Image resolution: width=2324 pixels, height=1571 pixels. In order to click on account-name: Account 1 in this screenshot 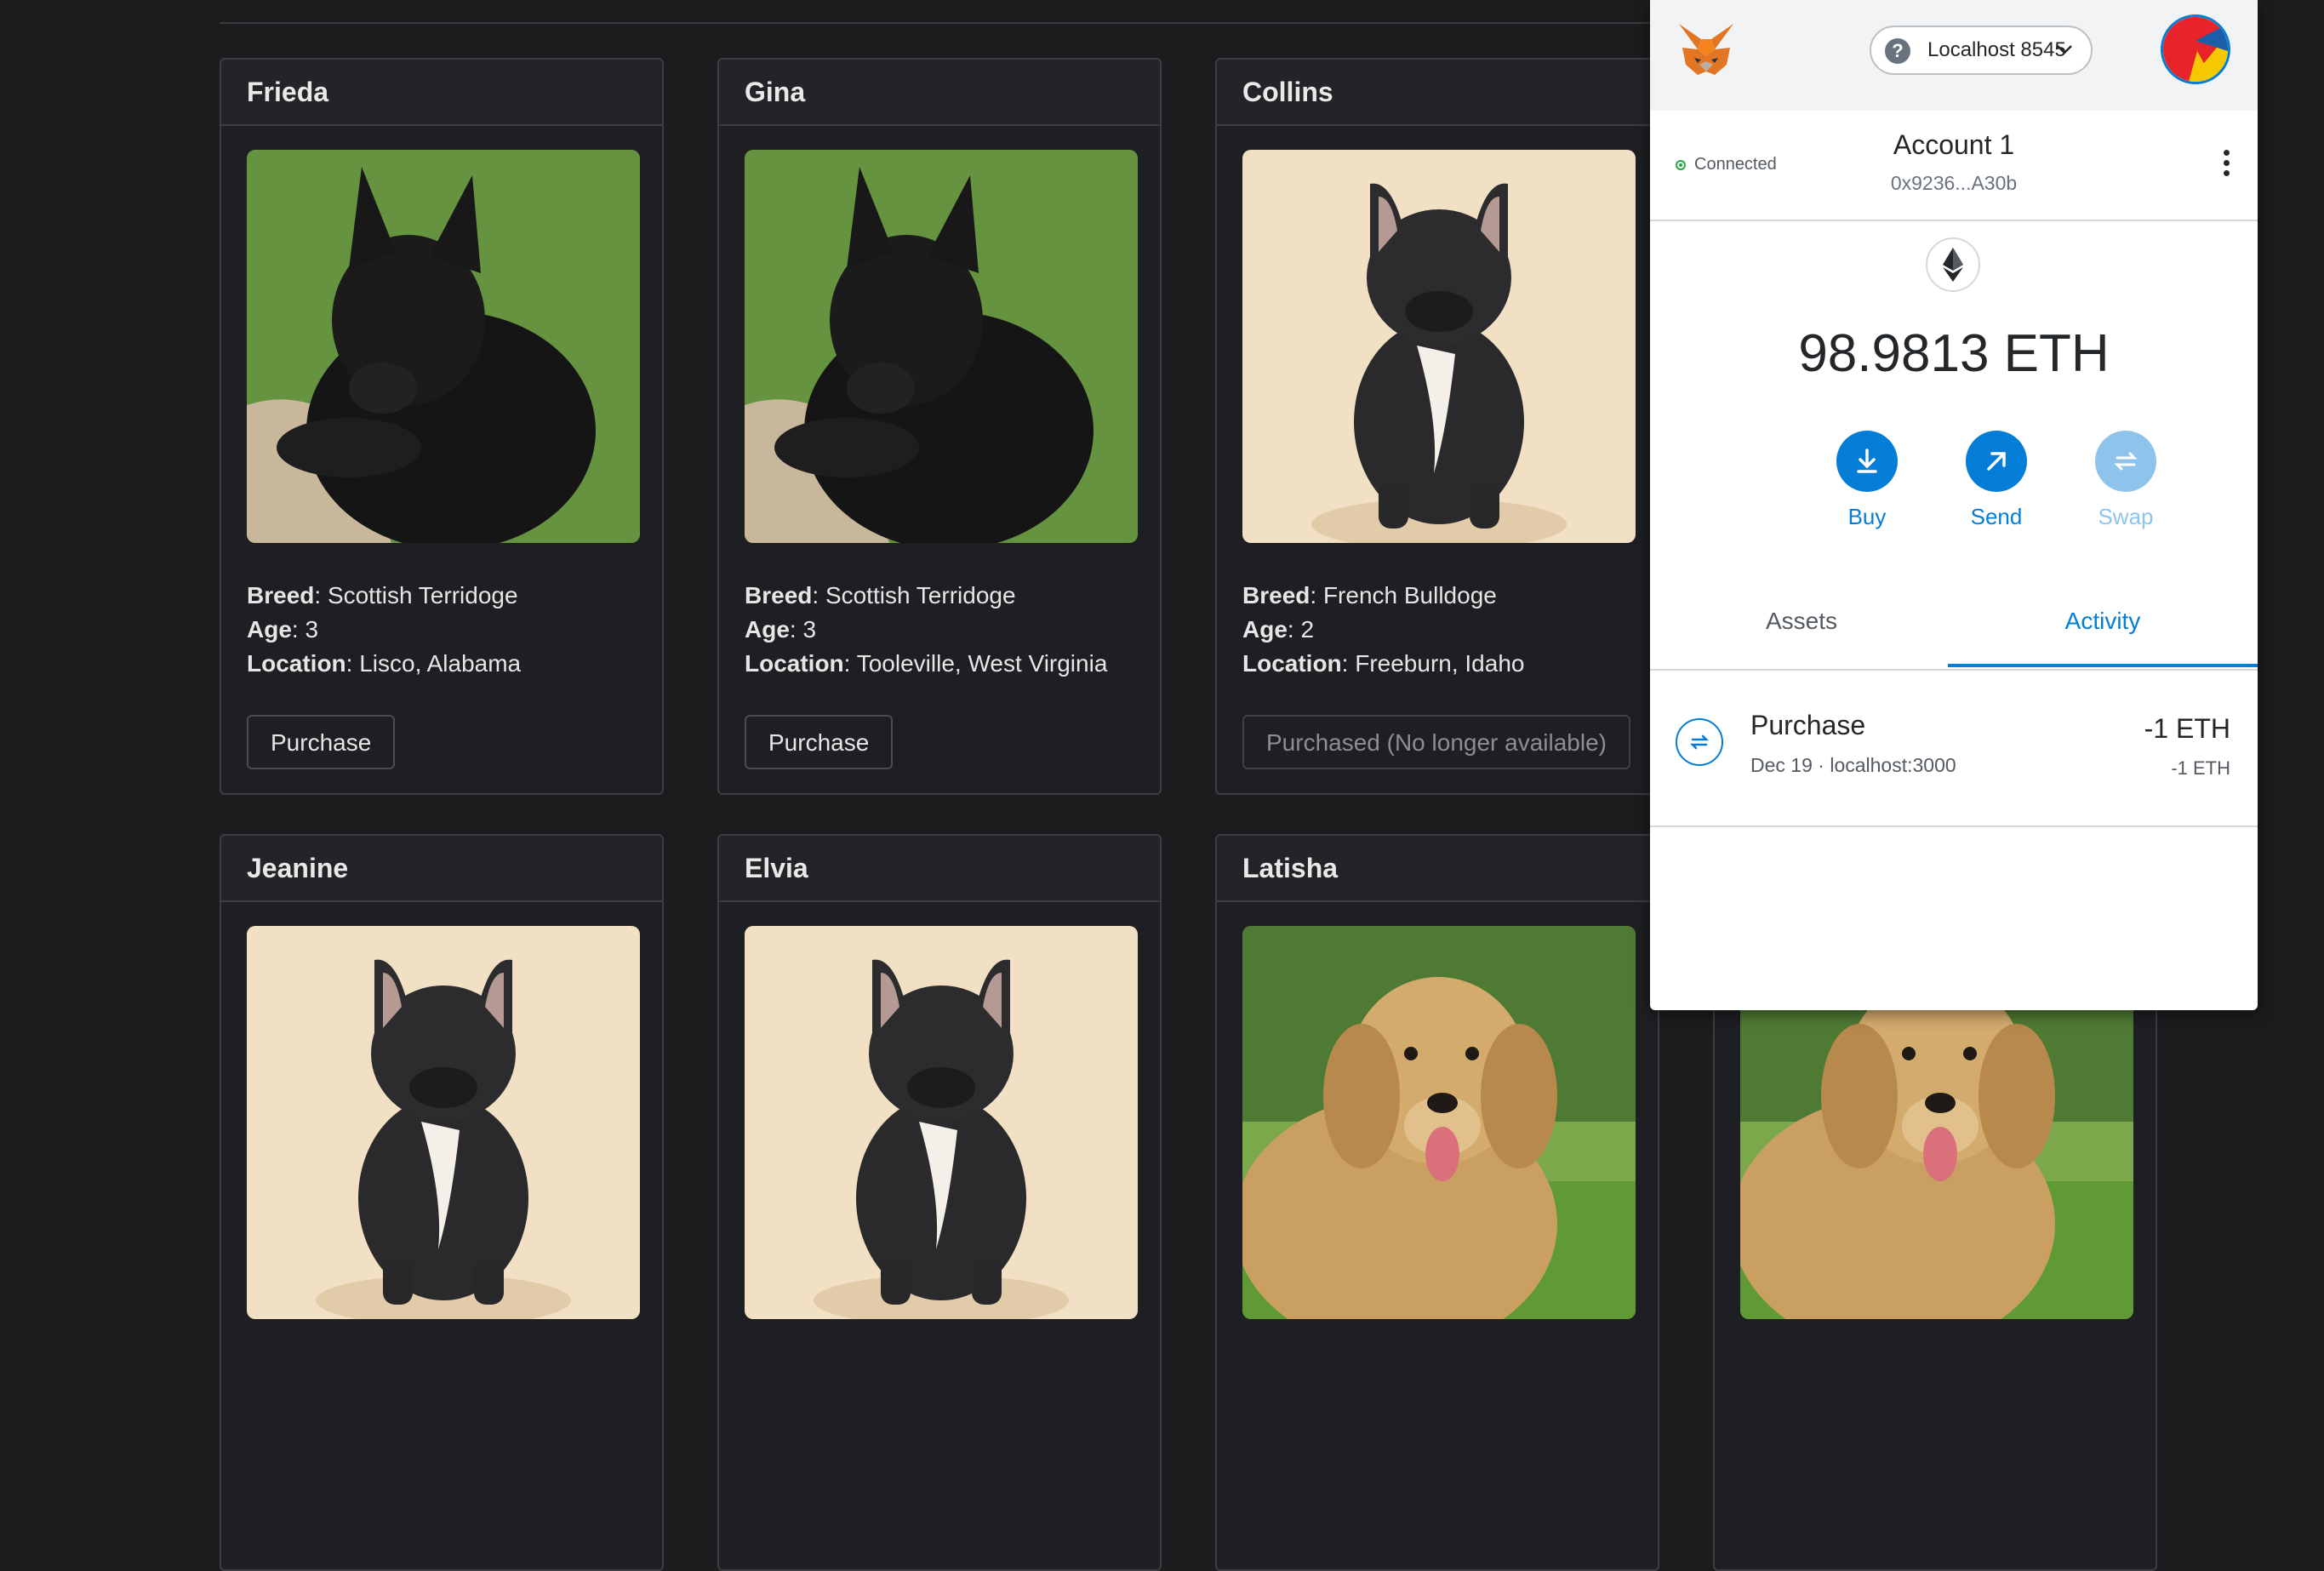, I will do `click(1954, 145)`.